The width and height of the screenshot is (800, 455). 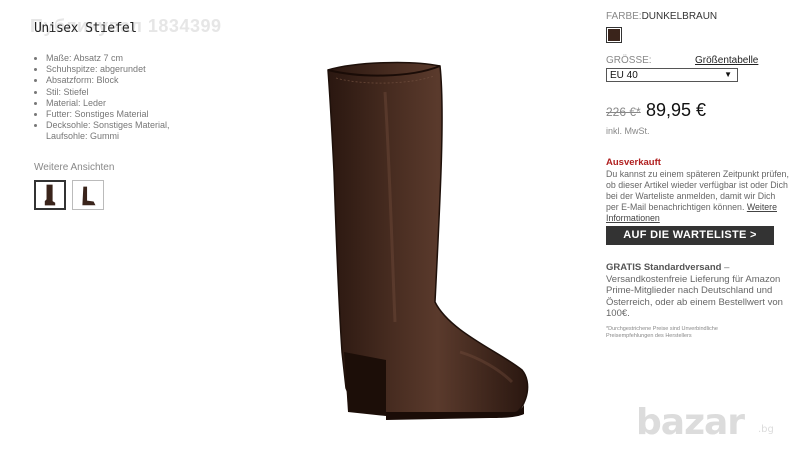 What do you see at coordinates (623, 112) in the screenshot?
I see `old-price: 226 €*` at bounding box center [623, 112].